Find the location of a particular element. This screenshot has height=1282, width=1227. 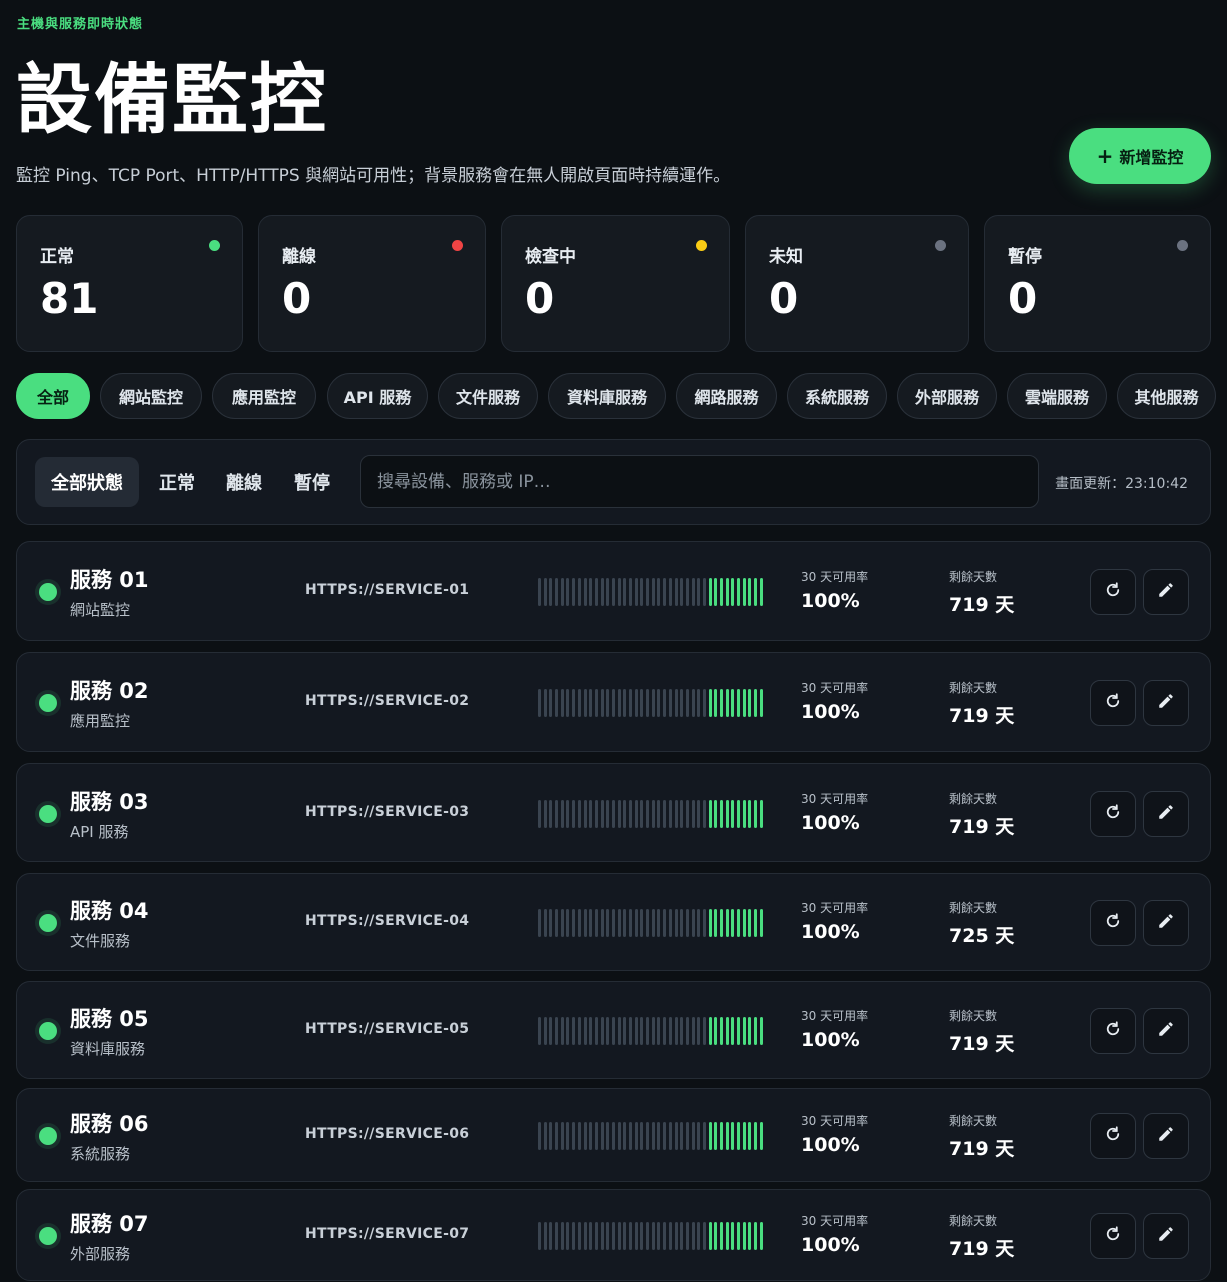

stat-label: 正常 is located at coordinates (57, 257).